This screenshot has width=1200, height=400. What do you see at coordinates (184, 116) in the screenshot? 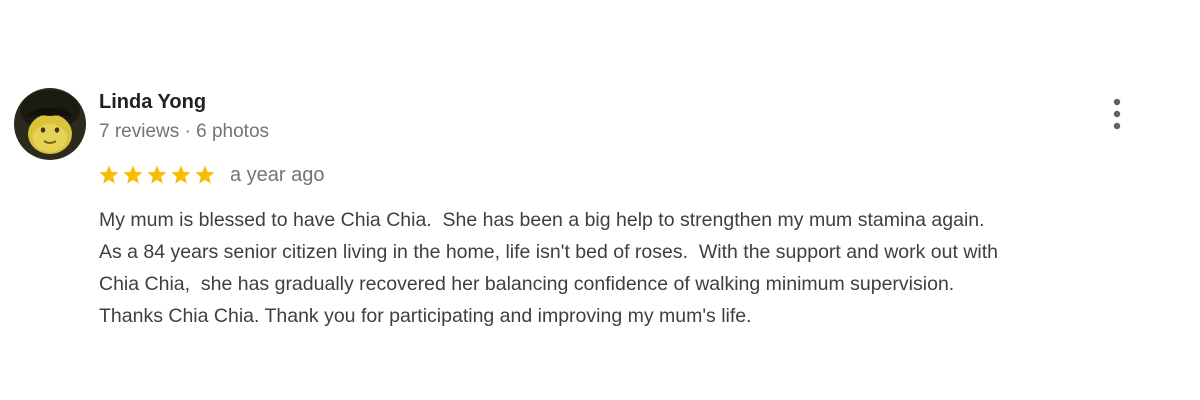
I see `reviewer-header: Linda Yong 7 reviews · 6 photos` at bounding box center [184, 116].